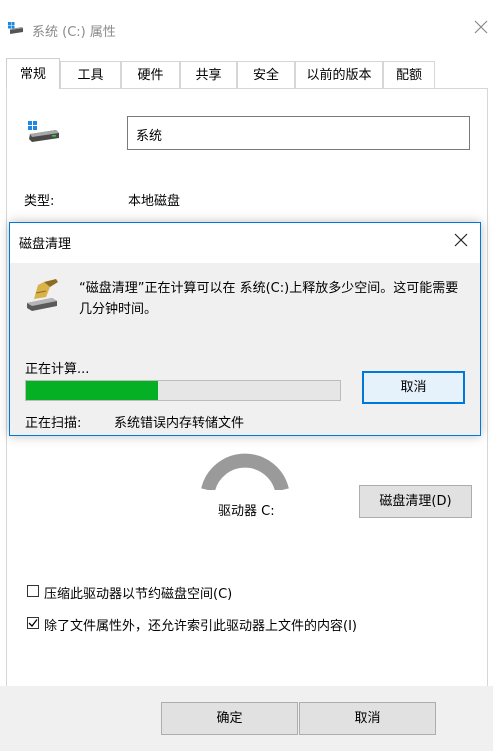 The image size is (493, 751). Describe the element at coordinates (33, 73) in the screenshot. I see `tab-general: 常规` at that location.